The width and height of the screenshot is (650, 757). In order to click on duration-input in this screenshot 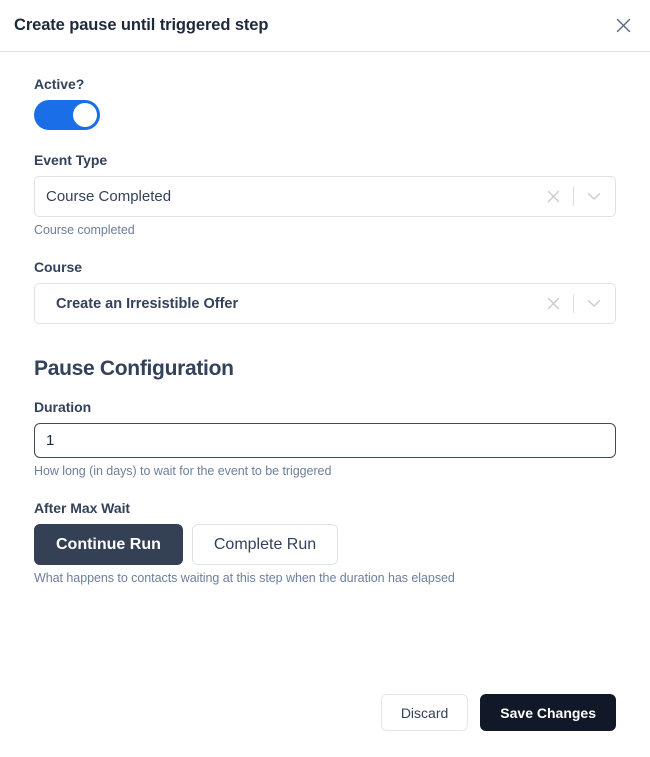, I will do `click(325, 440)`.